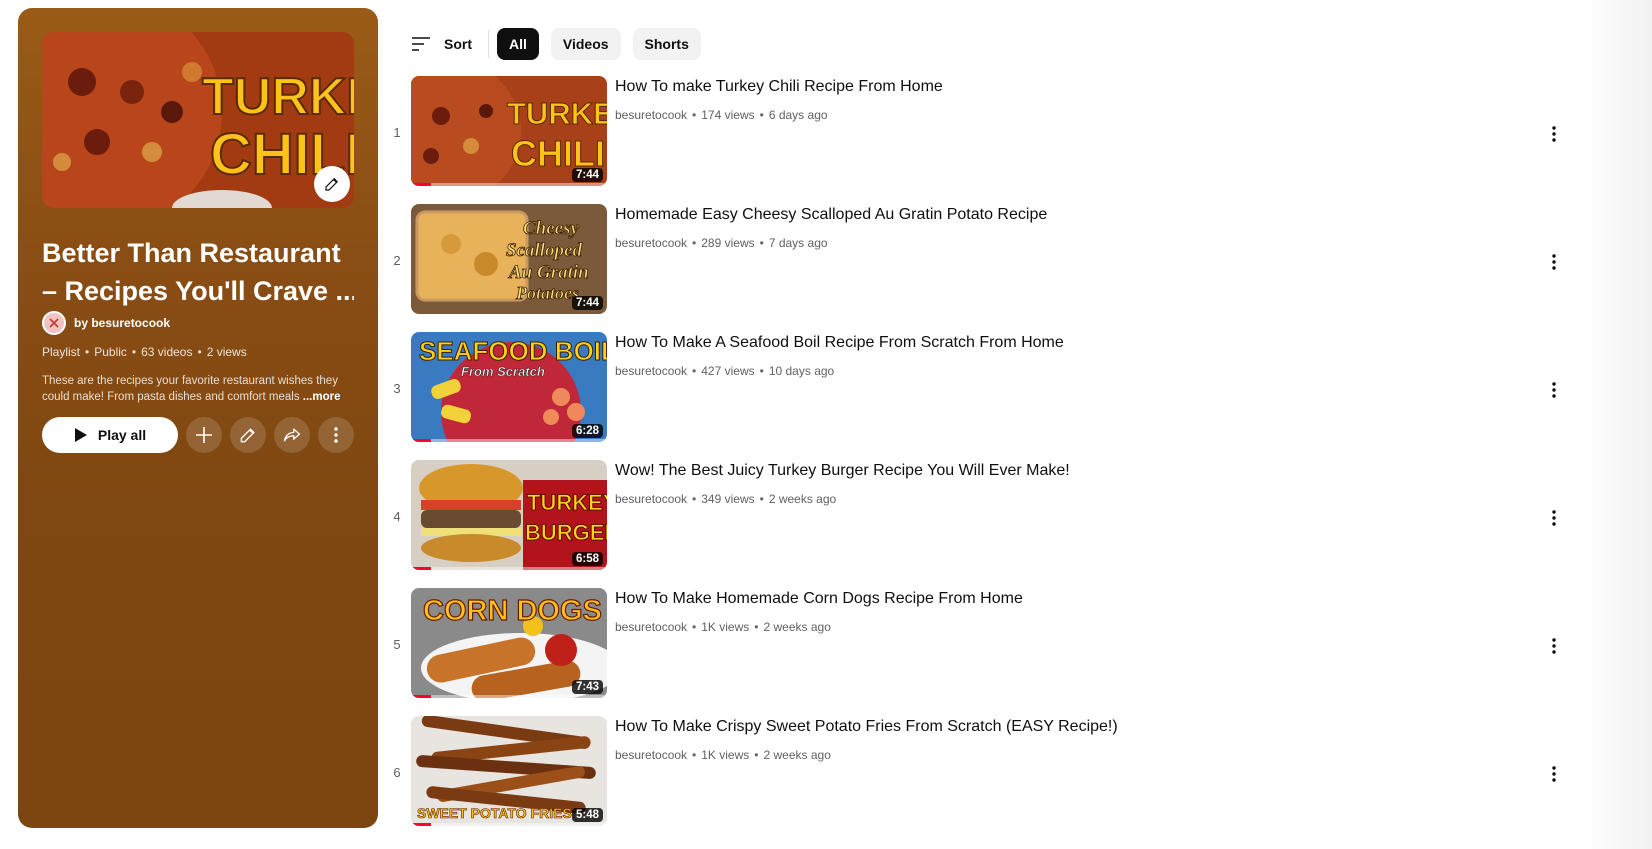  What do you see at coordinates (509, 515) in the screenshot?
I see `video-thumbnail: TURKEY BURGER 6:58` at bounding box center [509, 515].